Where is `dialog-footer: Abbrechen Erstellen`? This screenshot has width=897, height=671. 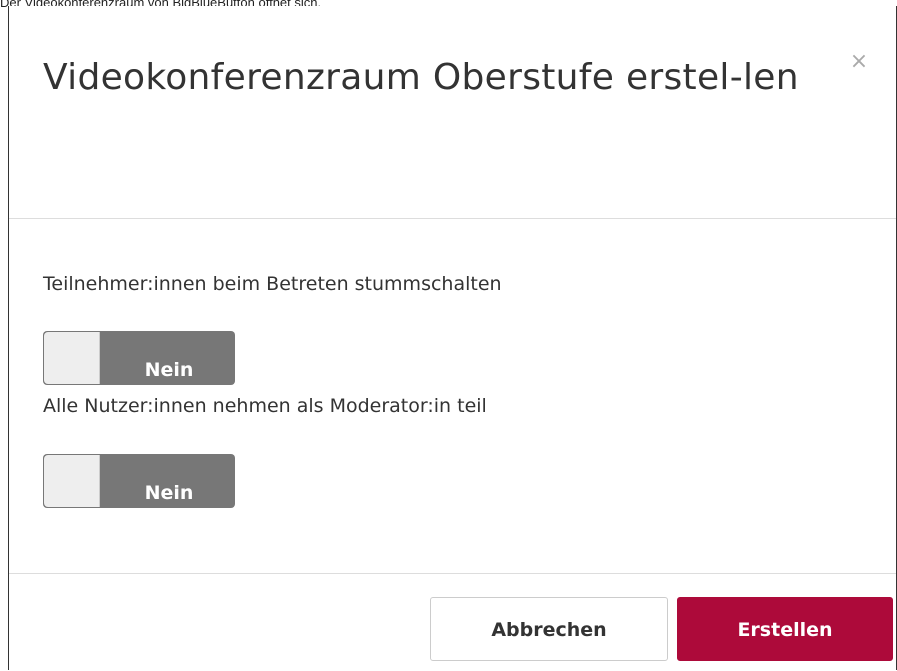 dialog-footer: Abbrechen Erstellen is located at coordinates (452, 622).